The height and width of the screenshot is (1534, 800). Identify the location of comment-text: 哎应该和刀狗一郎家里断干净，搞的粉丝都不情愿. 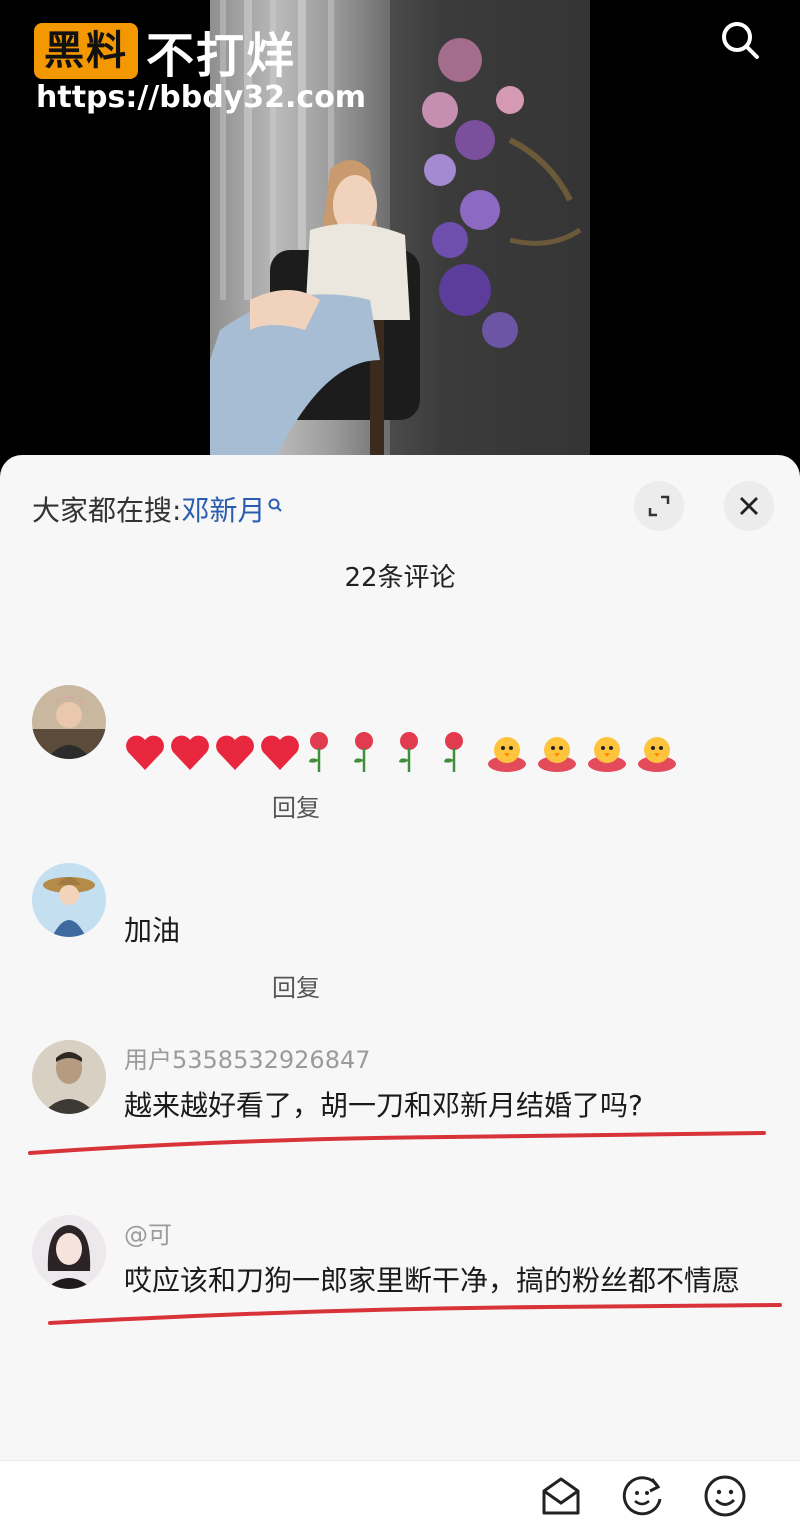
(432, 1280).